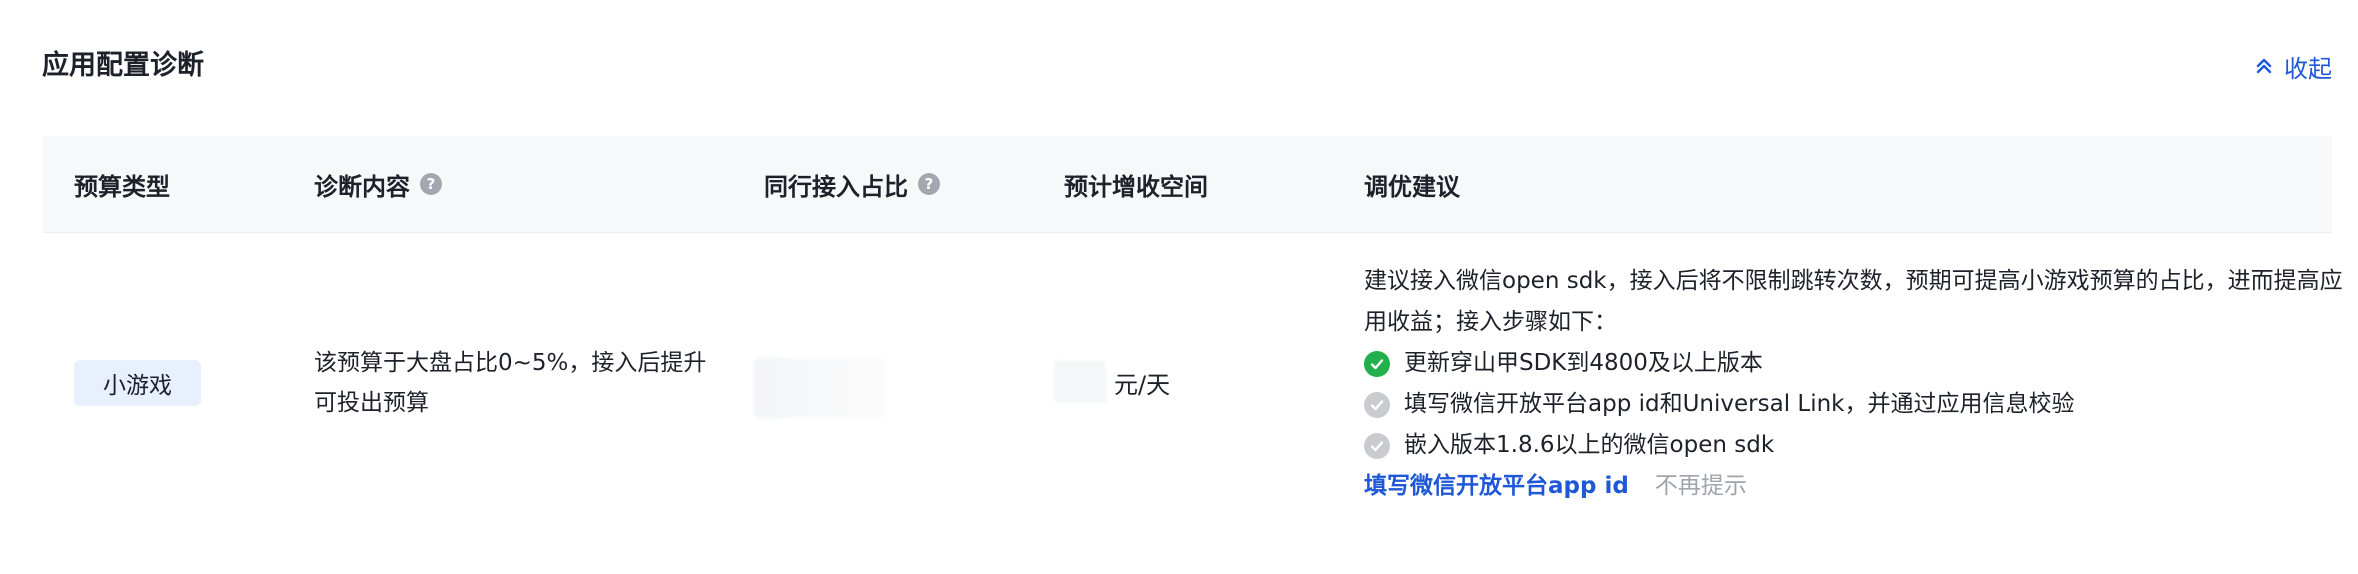 The image size is (2358, 574). I want to click on double-chevron-up-icon, so click(2264, 66).